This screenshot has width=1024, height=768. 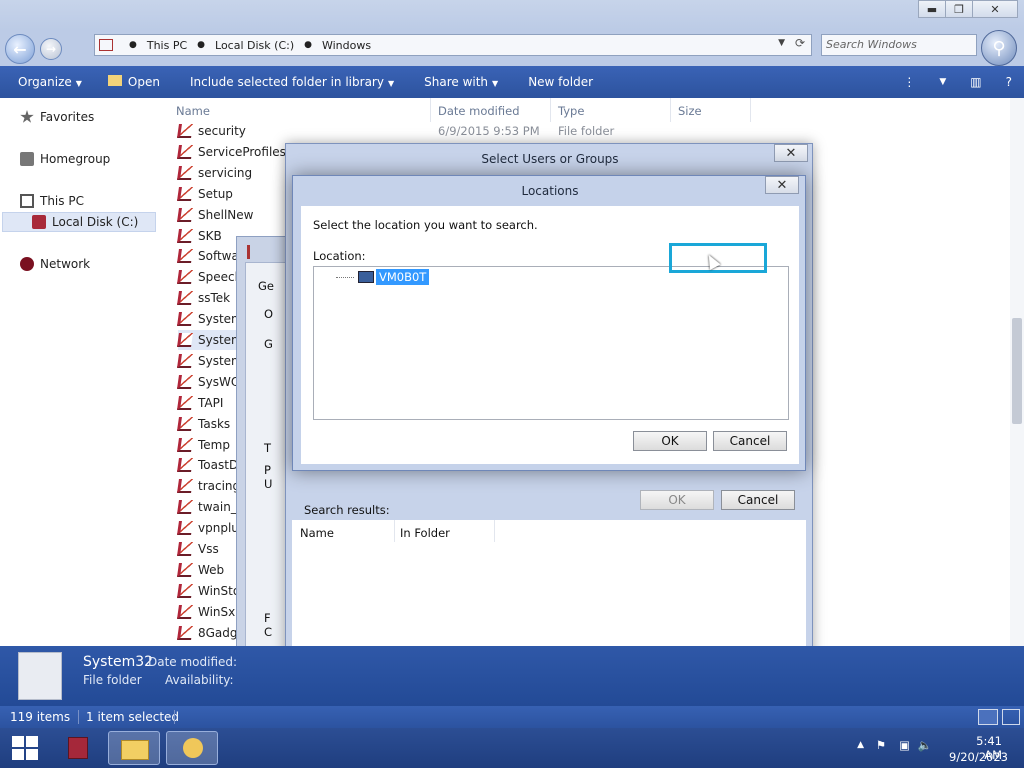 What do you see at coordinates (209, 277) in the screenshot?
I see `file-row: Speech` at bounding box center [209, 277].